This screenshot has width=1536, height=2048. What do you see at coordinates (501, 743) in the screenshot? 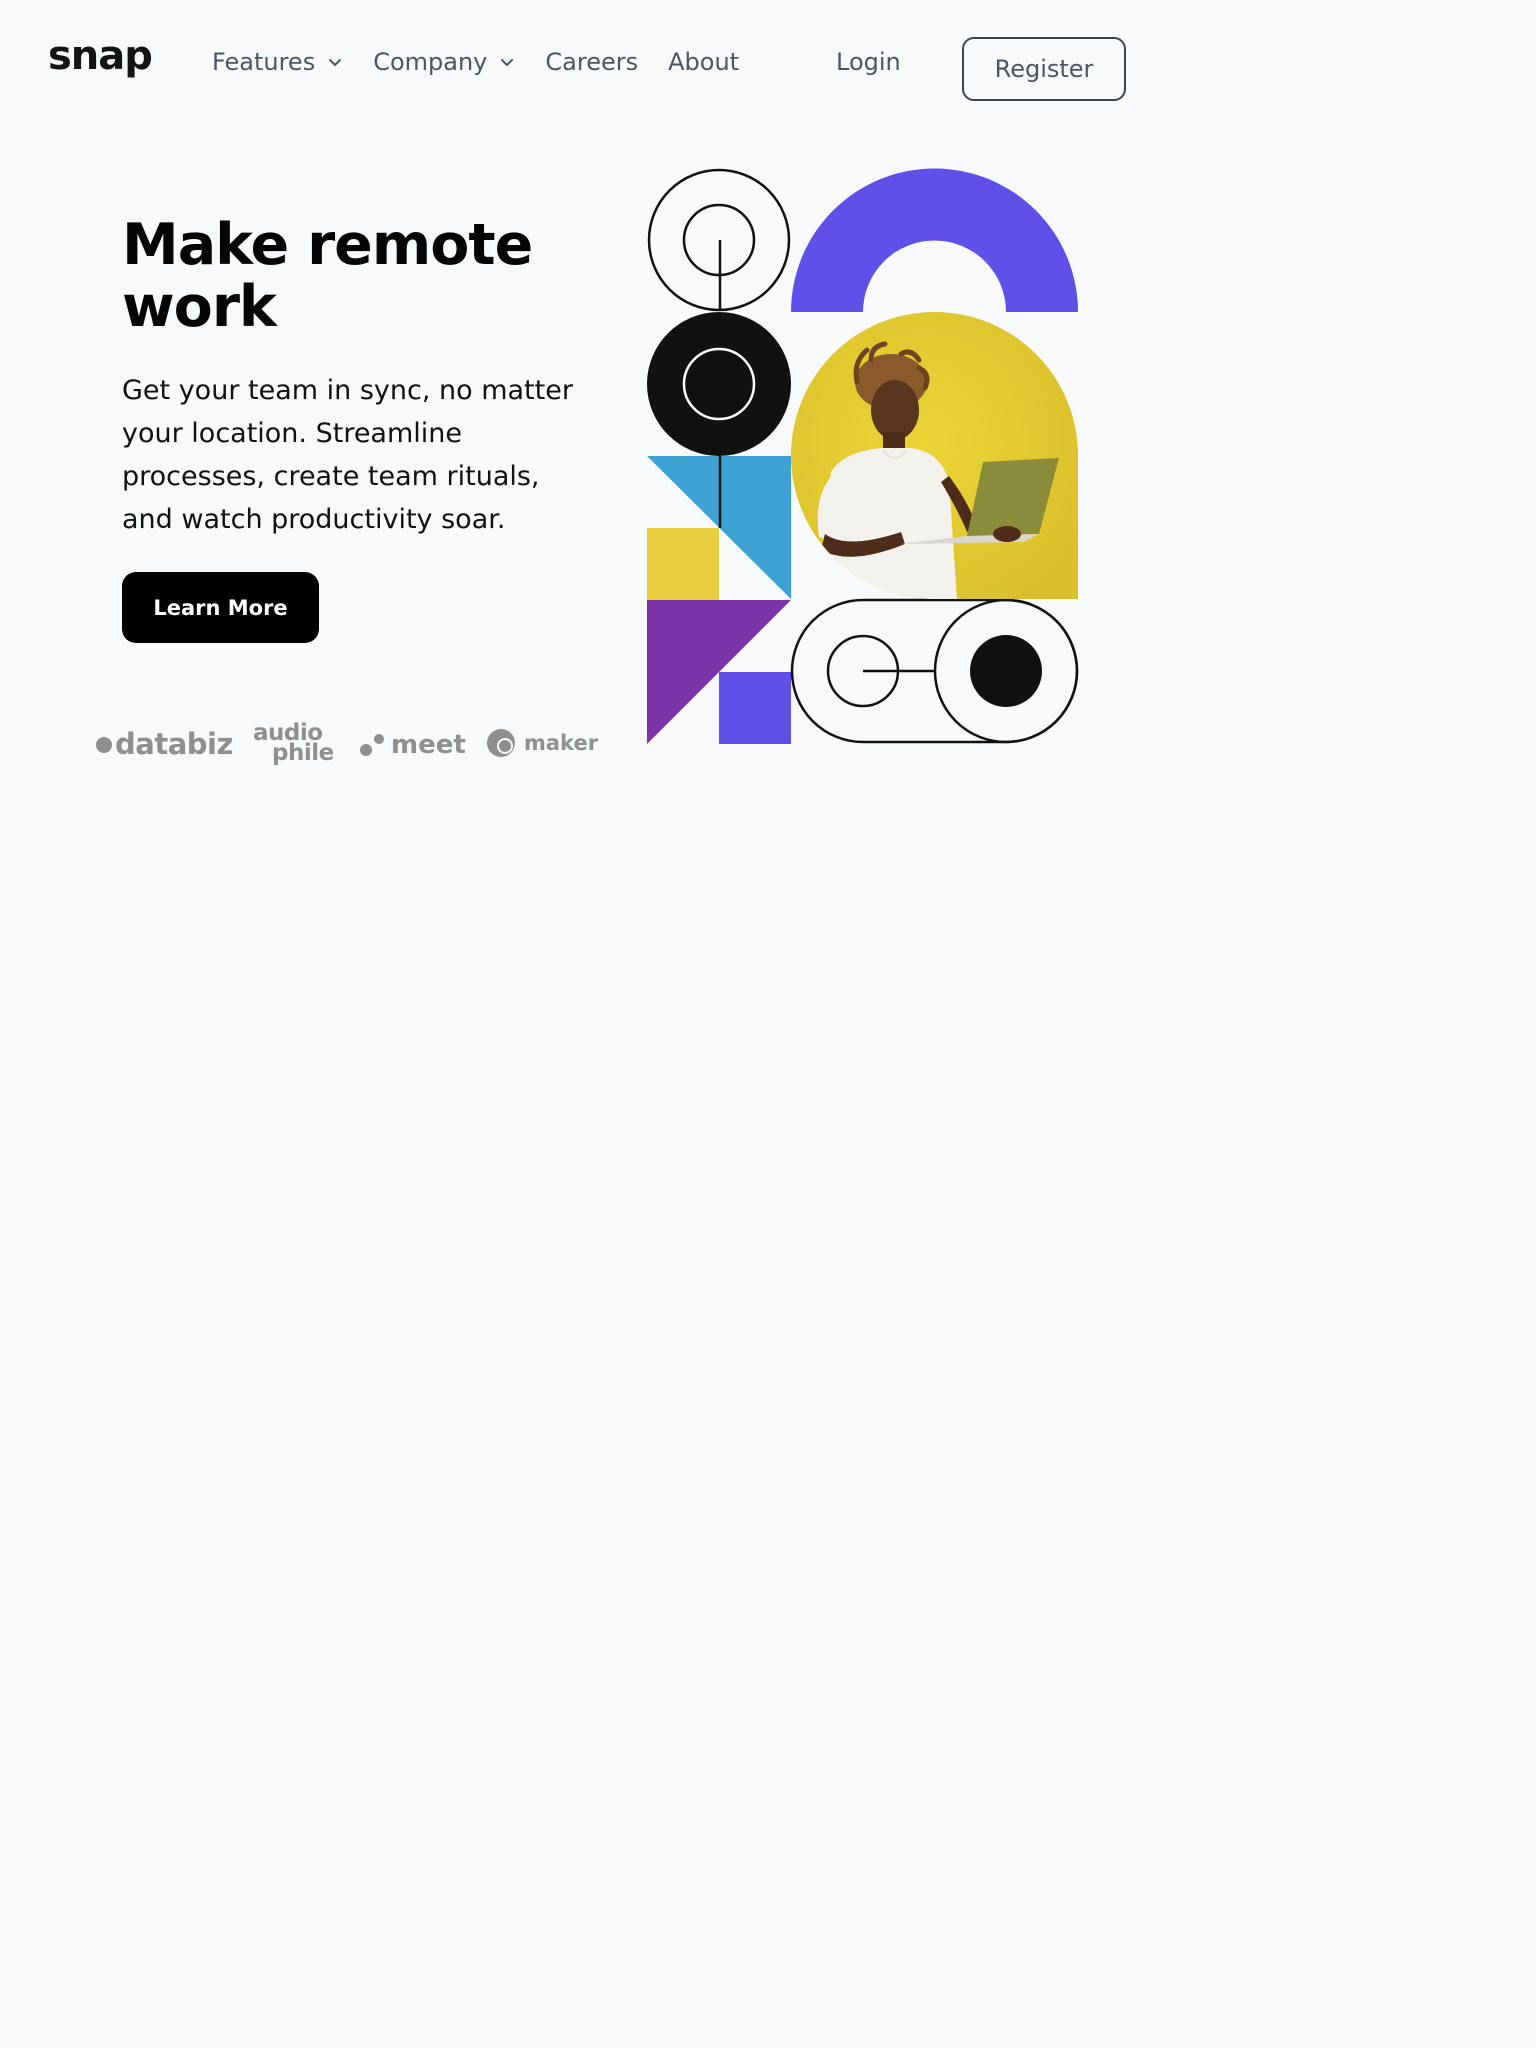
I see `maker-mark-icon` at bounding box center [501, 743].